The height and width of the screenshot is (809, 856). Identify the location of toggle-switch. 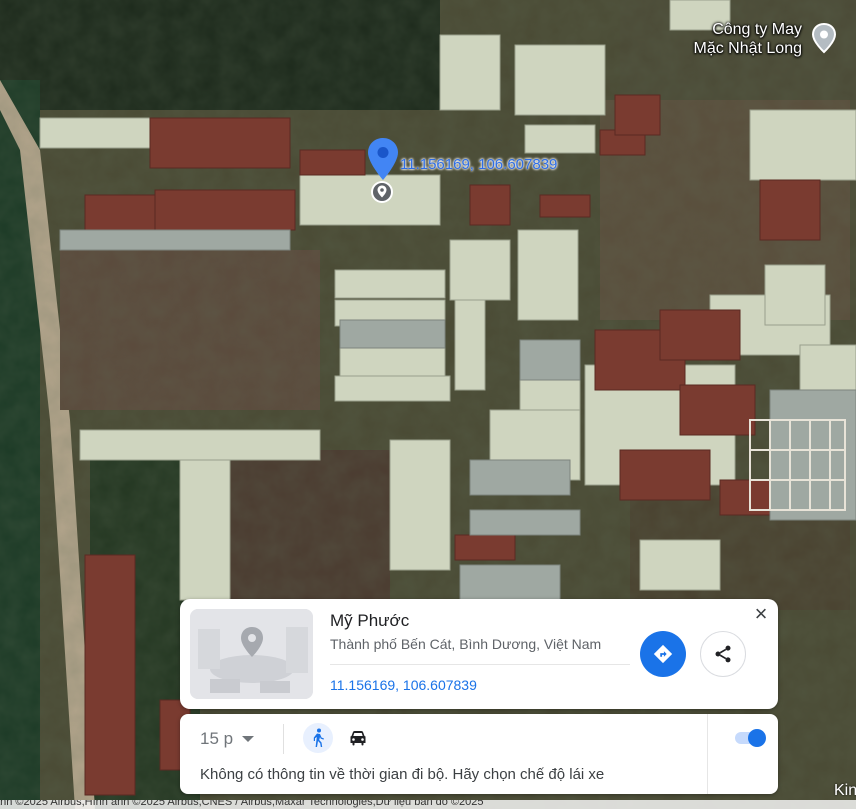
(750, 738).